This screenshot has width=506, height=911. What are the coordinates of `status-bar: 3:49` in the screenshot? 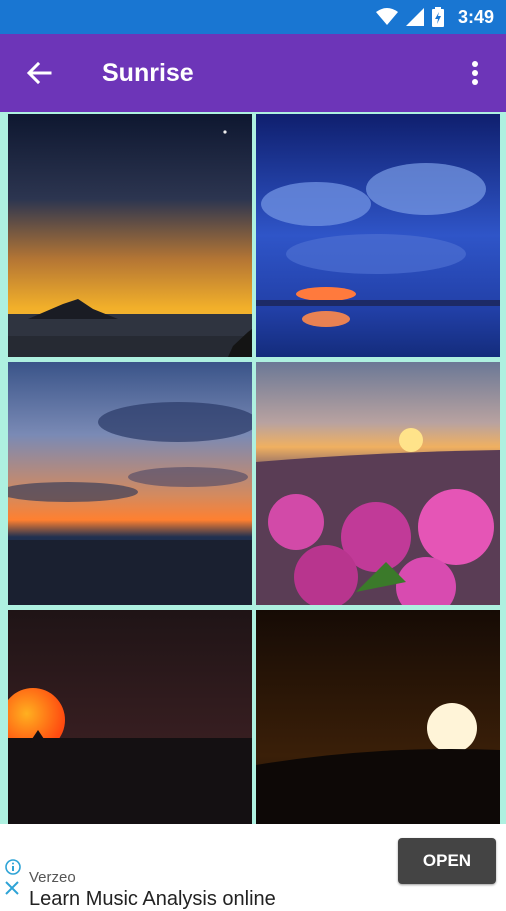 It's located at (253, 17).